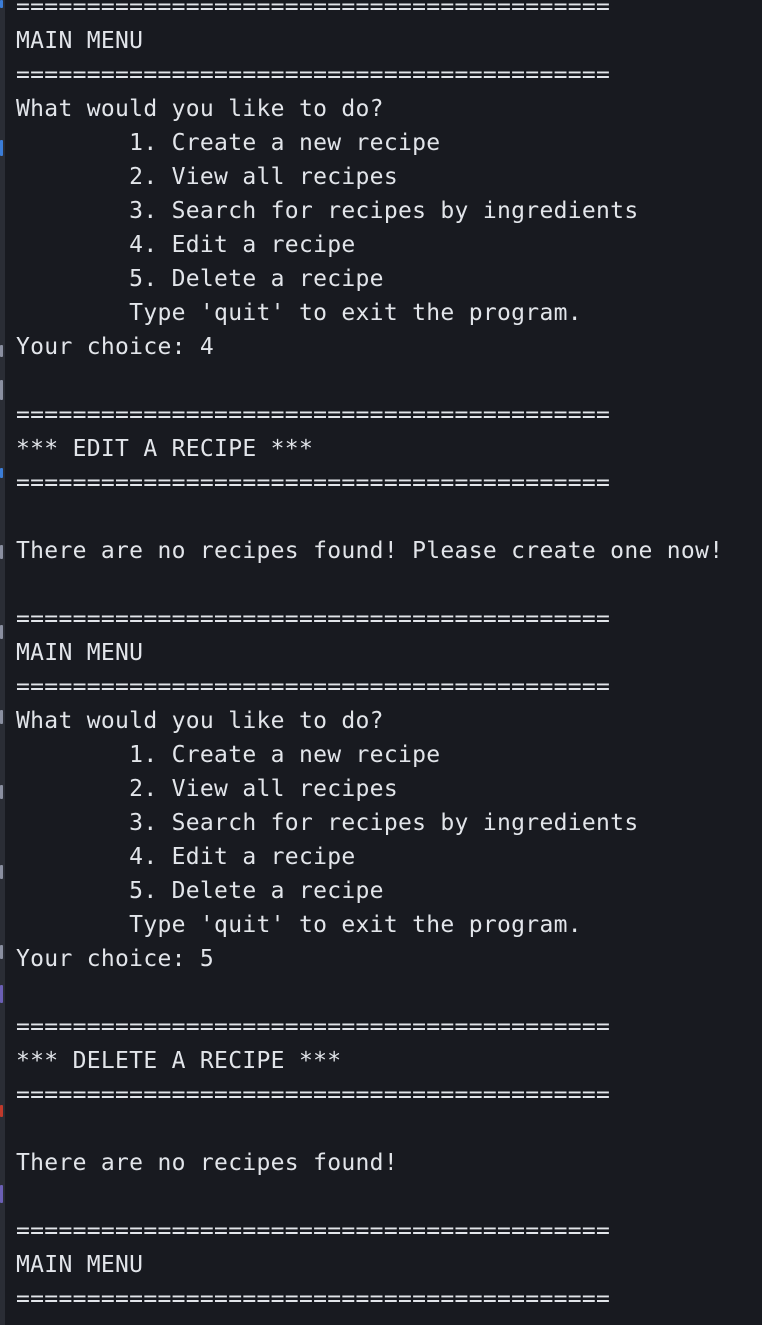 The image size is (762, 1325). Describe the element at coordinates (115, 959) in the screenshot. I see `terminal-line: Your choice: 5` at that location.